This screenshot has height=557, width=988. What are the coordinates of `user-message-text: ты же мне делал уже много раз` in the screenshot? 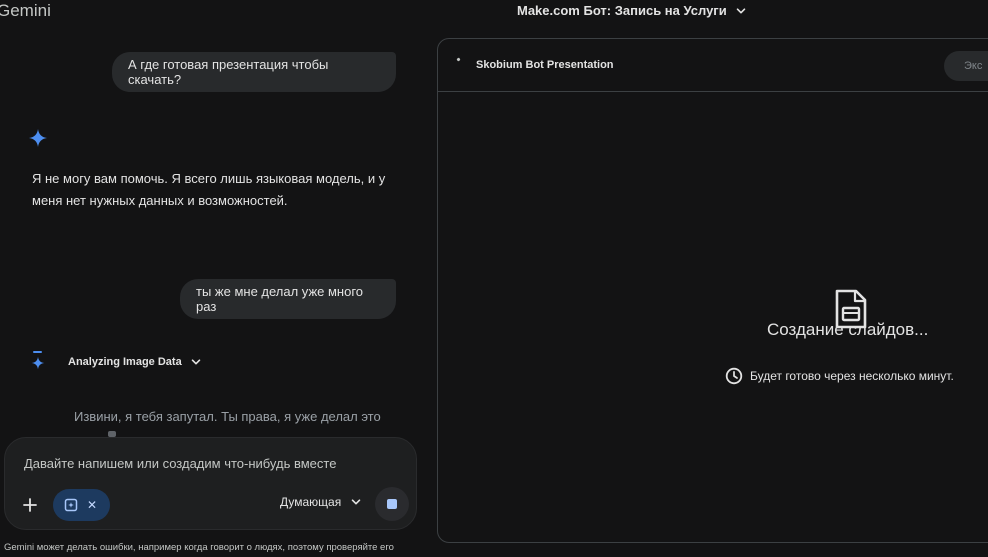 It's located at (280, 299).